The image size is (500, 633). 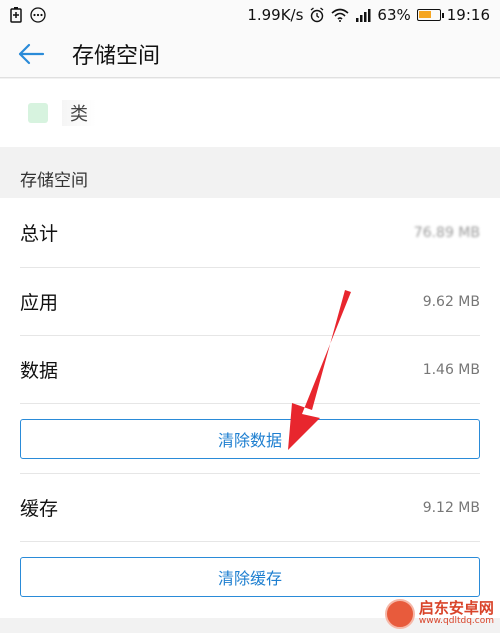 I want to click on row-apps: 应用 9.62 MB, so click(x=250, y=302).